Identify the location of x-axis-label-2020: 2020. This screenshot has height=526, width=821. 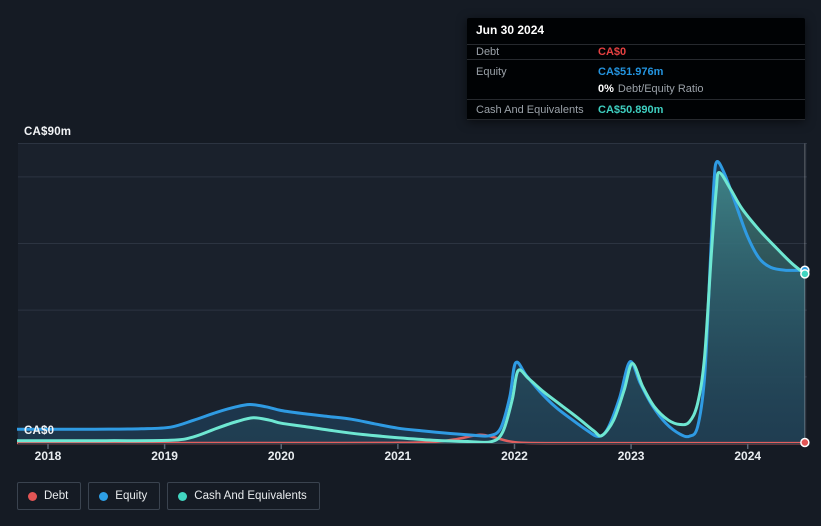
(281, 456).